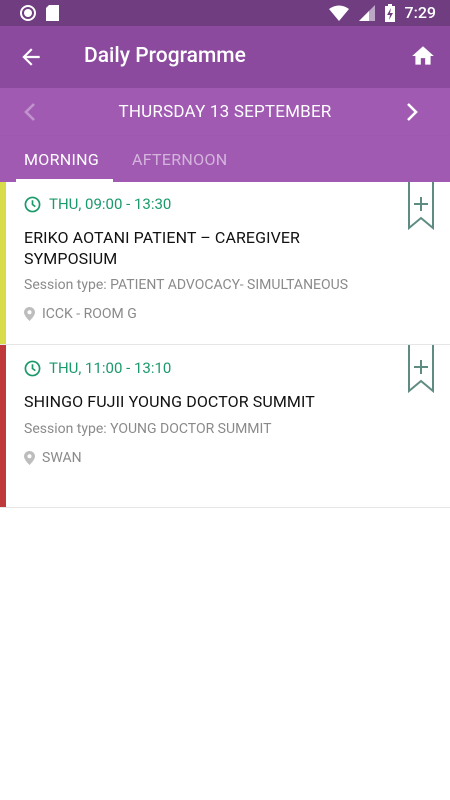 This screenshot has width=450, height=800. I want to click on date-navigation: THURSDAY 13 SEPTEMBER, so click(225, 112).